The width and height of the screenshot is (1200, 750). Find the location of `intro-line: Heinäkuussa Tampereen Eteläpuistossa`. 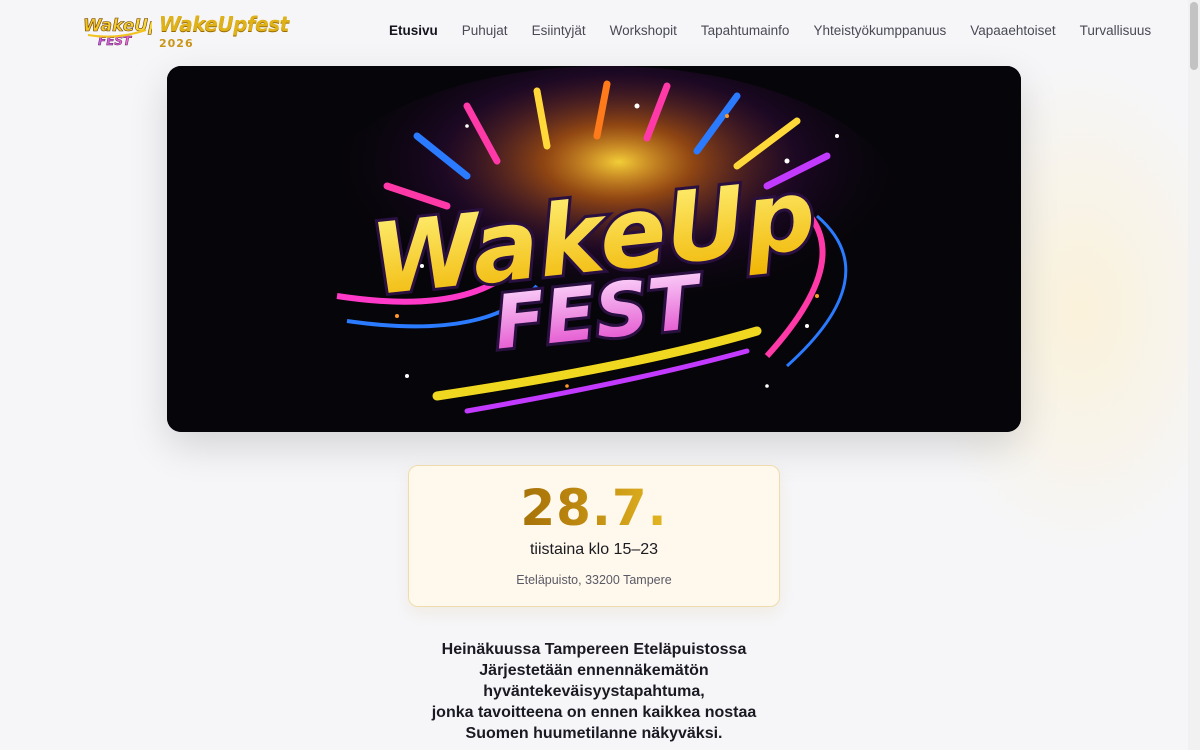

intro-line: Heinäkuussa Tampereen Eteläpuistossa is located at coordinates (594, 649).